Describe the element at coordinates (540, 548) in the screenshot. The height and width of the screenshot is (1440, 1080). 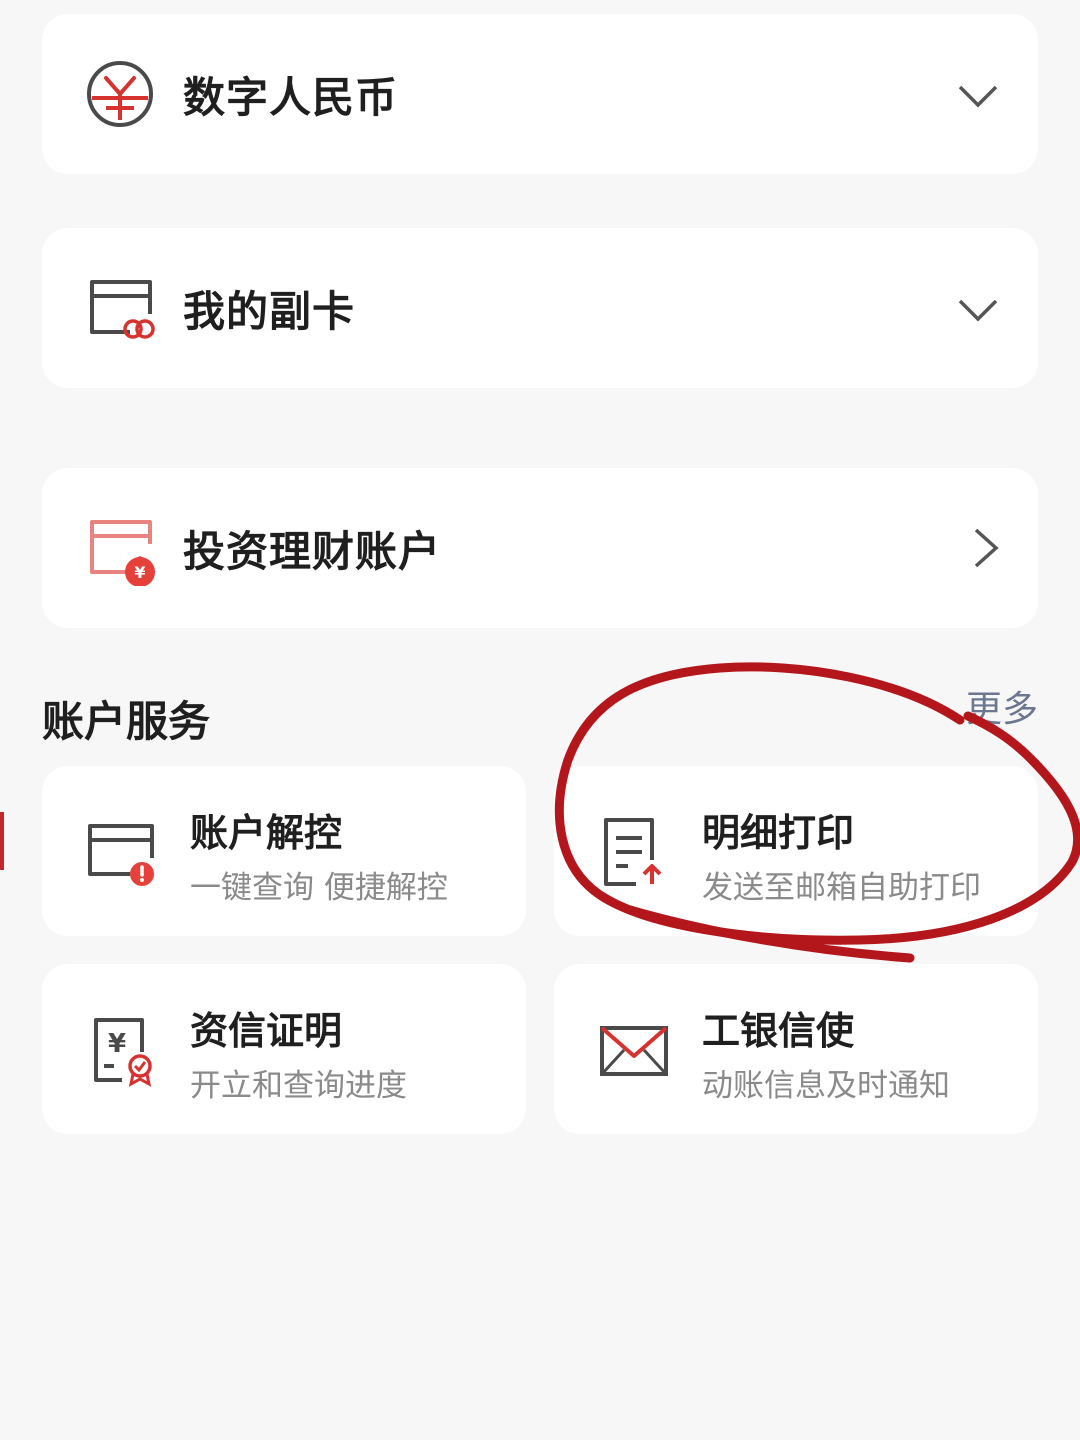
I see `investment-account-row: ¥ 投资理财账户` at that location.